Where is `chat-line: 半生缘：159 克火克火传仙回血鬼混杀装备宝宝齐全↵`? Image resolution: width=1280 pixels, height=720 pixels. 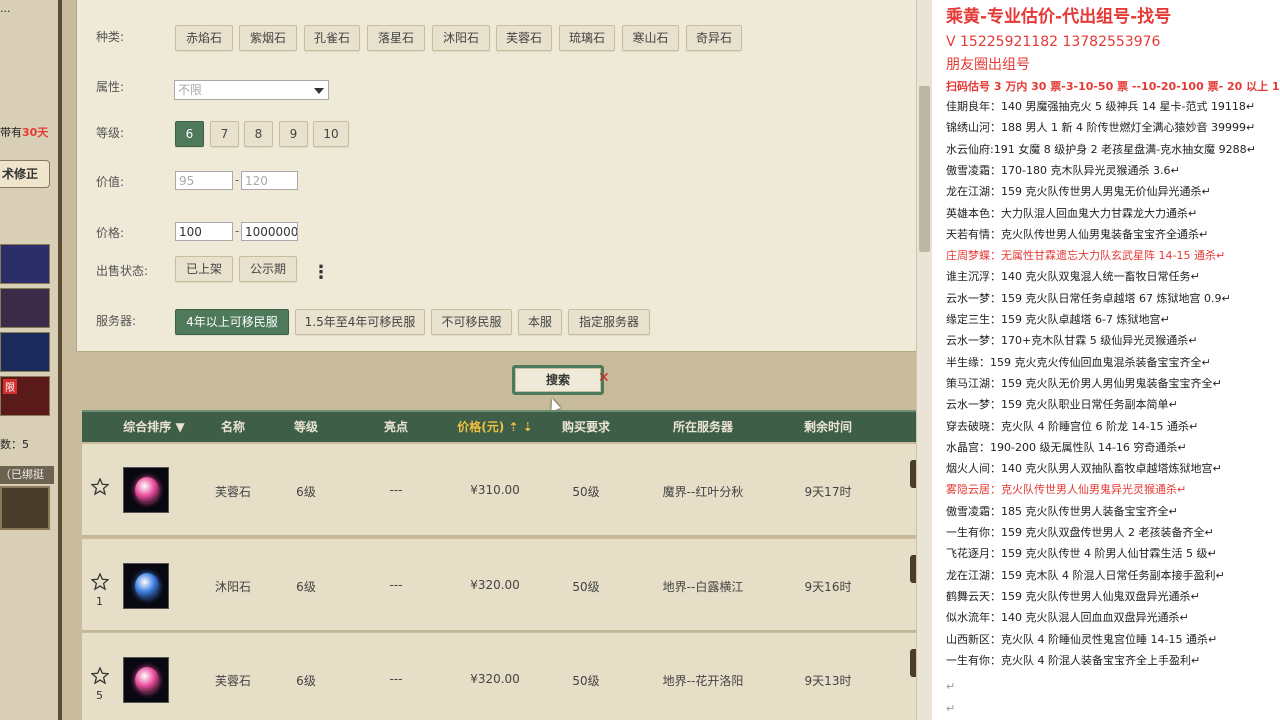 chat-line: 半生缘：159 克火克火传仙回血鬼混杀装备宝宝齐全↵ is located at coordinates (1078, 362).